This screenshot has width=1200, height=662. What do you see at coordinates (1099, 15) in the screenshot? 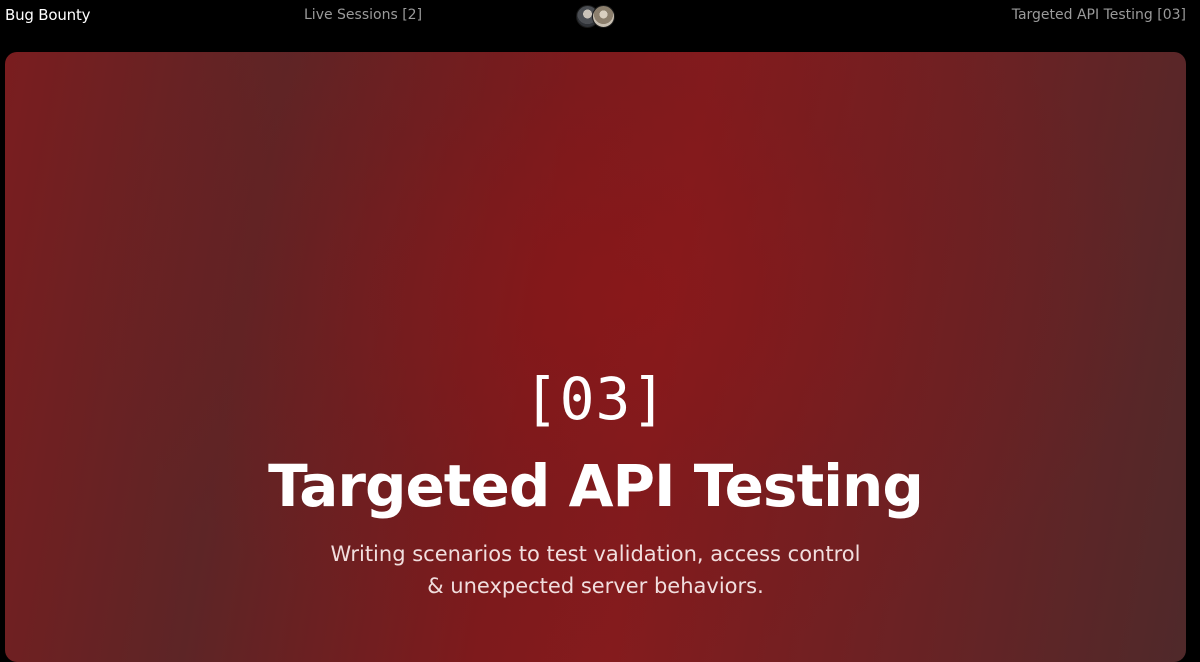
I see `current-section-link: Targeted API Testing [03]` at bounding box center [1099, 15].